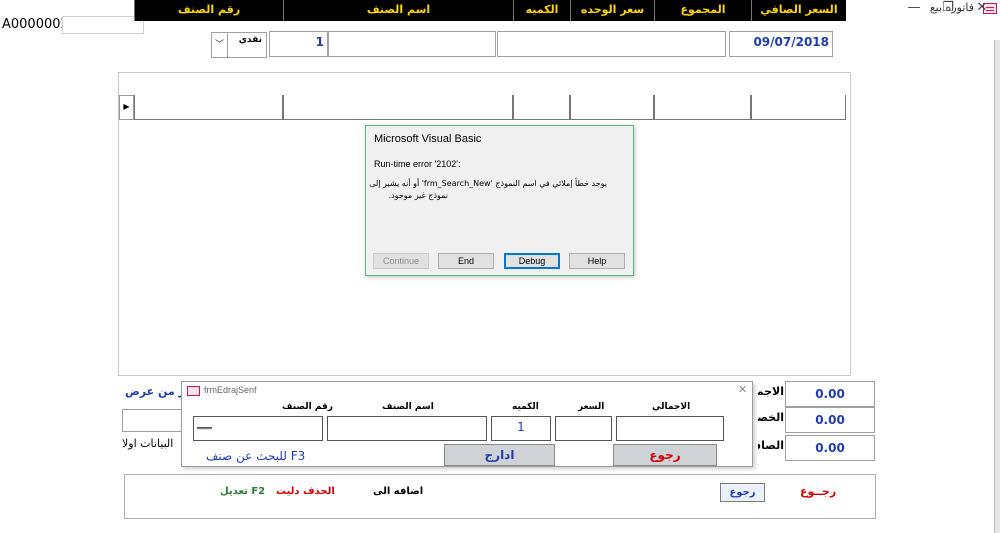 This screenshot has width=1000, height=533. Describe the element at coordinates (408, 407) in the screenshot. I see `label-item-name: اسم الصنف` at that location.